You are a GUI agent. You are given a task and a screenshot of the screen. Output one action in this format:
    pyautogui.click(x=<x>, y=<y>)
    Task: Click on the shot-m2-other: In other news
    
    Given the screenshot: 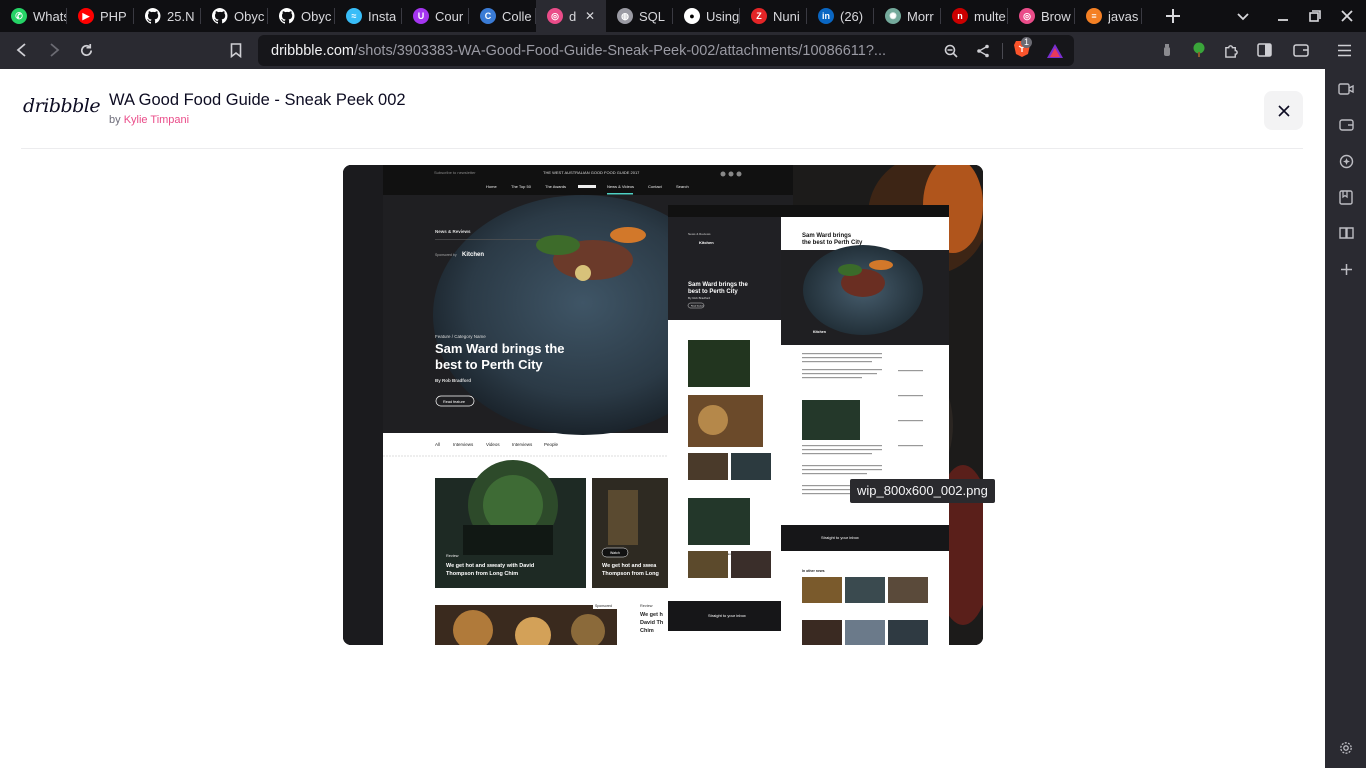 What is the action you would take?
    pyautogui.click(x=813, y=571)
    